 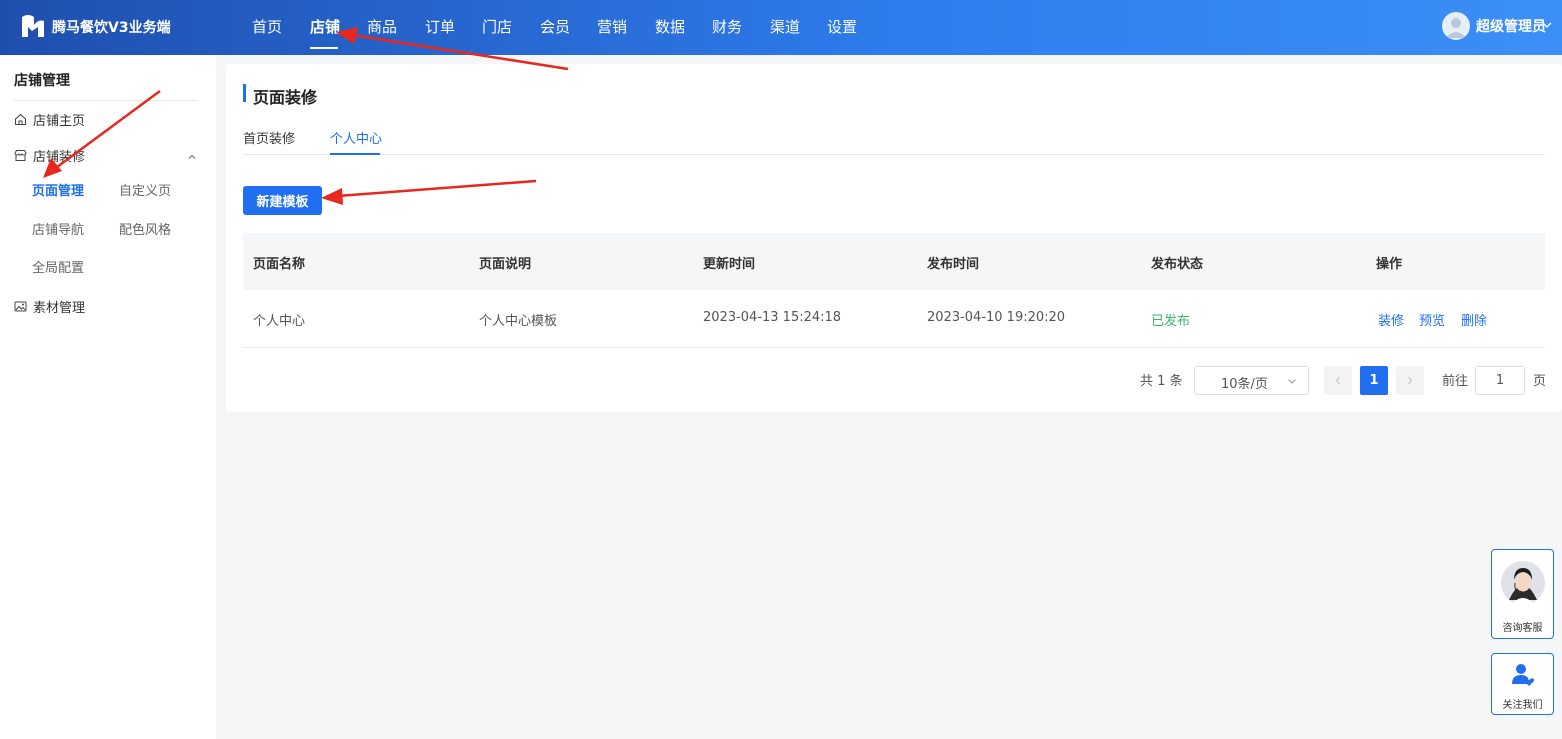 What do you see at coordinates (145, 228) in the screenshot?
I see `sidebar-subitem-color-style: 配色风格` at bounding box center [145, 228].